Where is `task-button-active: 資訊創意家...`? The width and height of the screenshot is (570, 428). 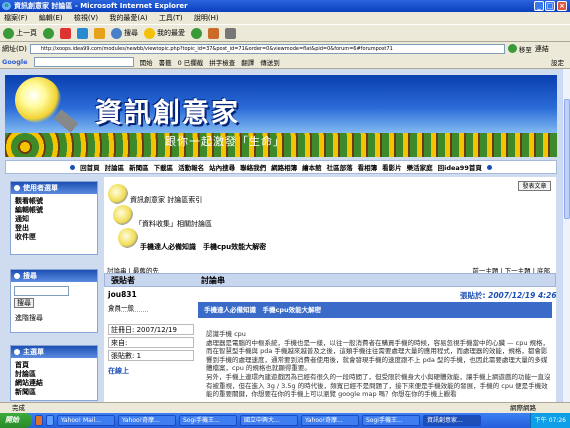
task-button-active: 資訊創意家... is located at coordinates (452, 420).